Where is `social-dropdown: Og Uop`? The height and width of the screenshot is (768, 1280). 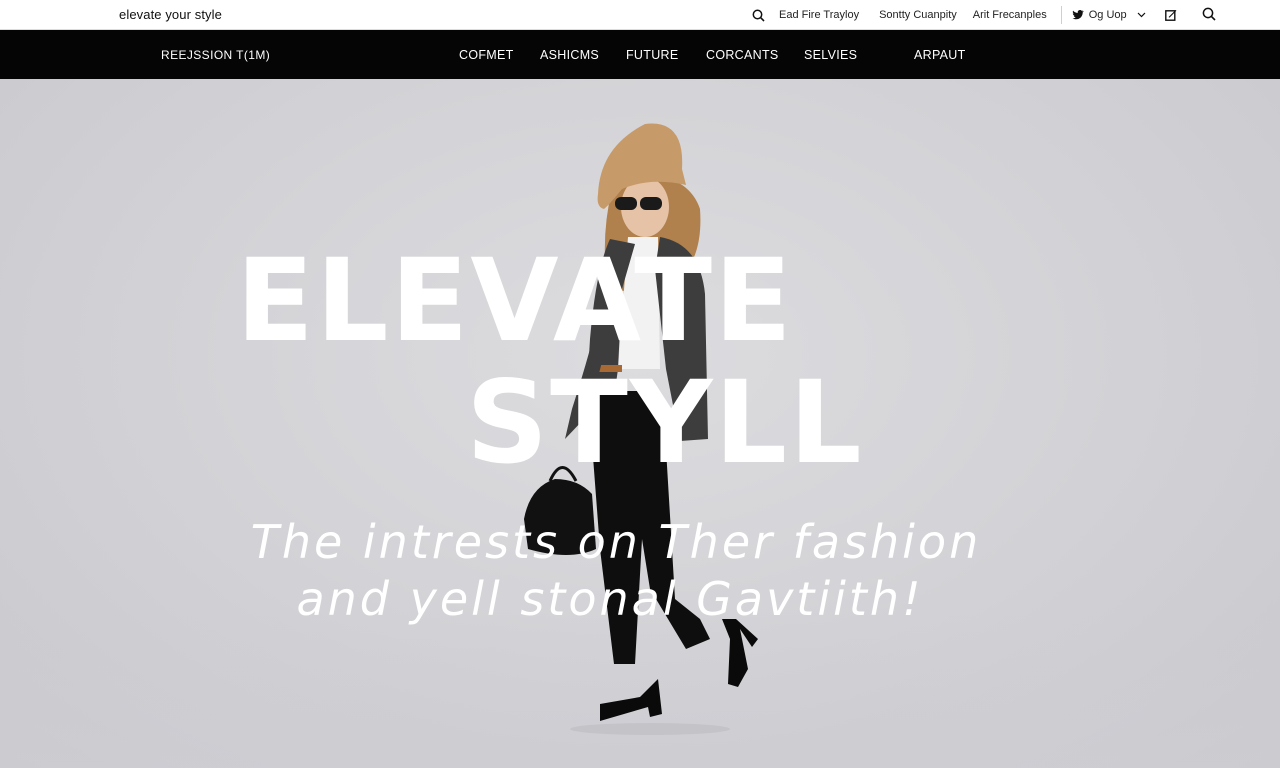 social-dropdown: Og Uop is located at coordinates (1109, 15).